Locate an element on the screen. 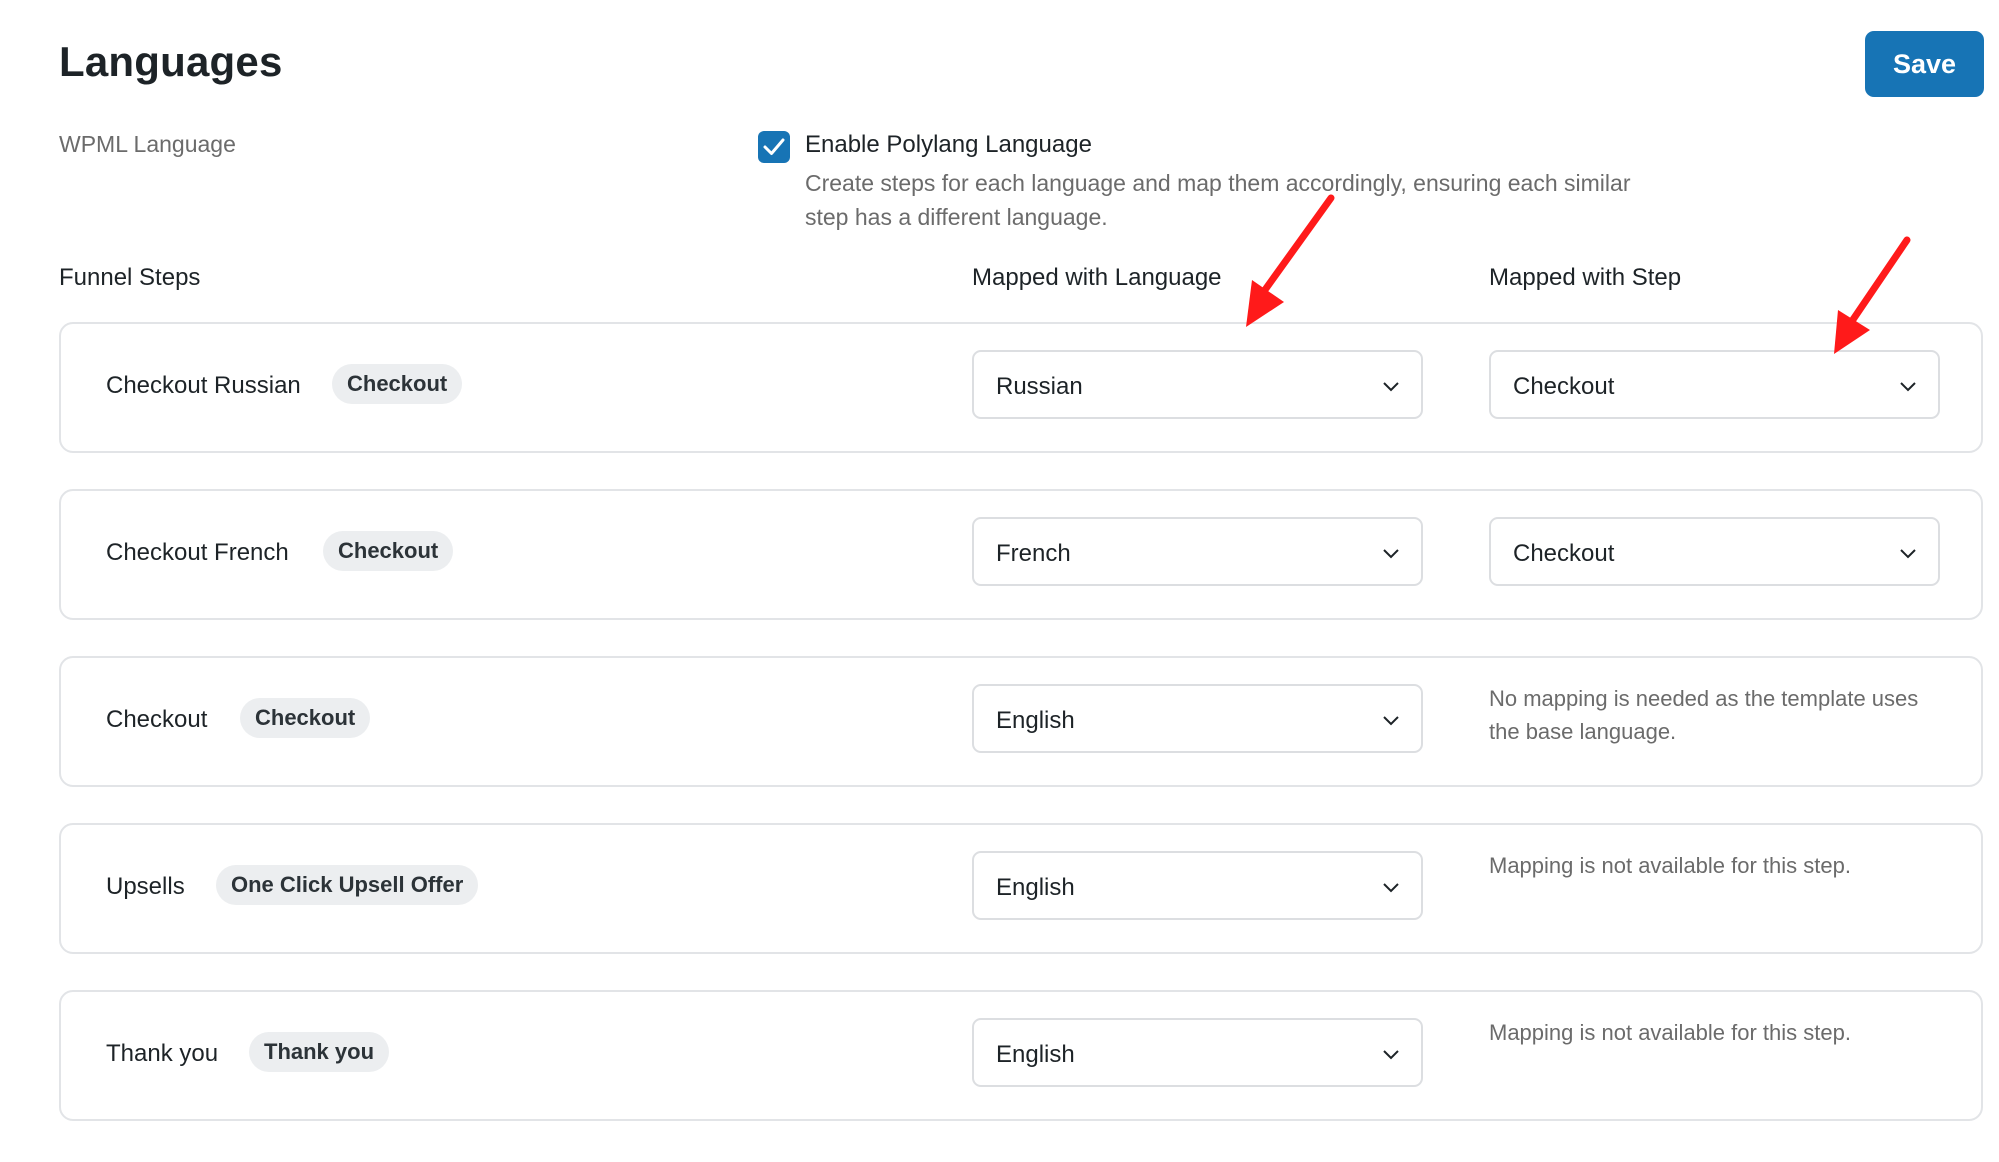  step-name: Checkout French is located at coordinates (197, 552).